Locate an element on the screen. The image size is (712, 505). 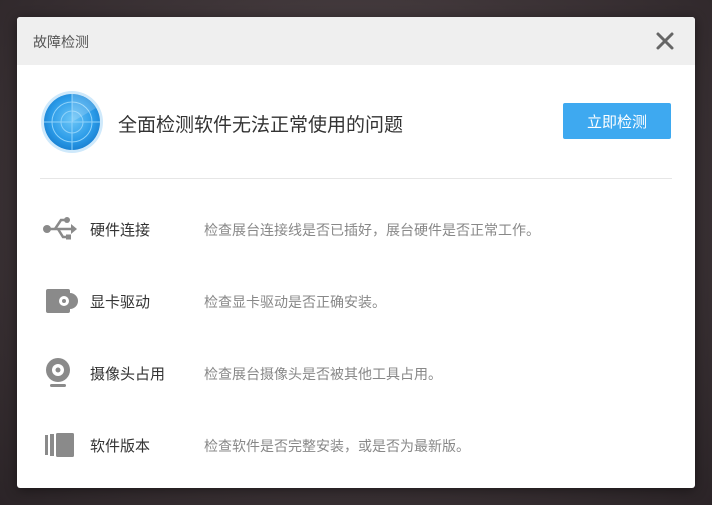
headline-text: 全面检测软件无法正常使用的问题 is located at coordinates (261, 125).